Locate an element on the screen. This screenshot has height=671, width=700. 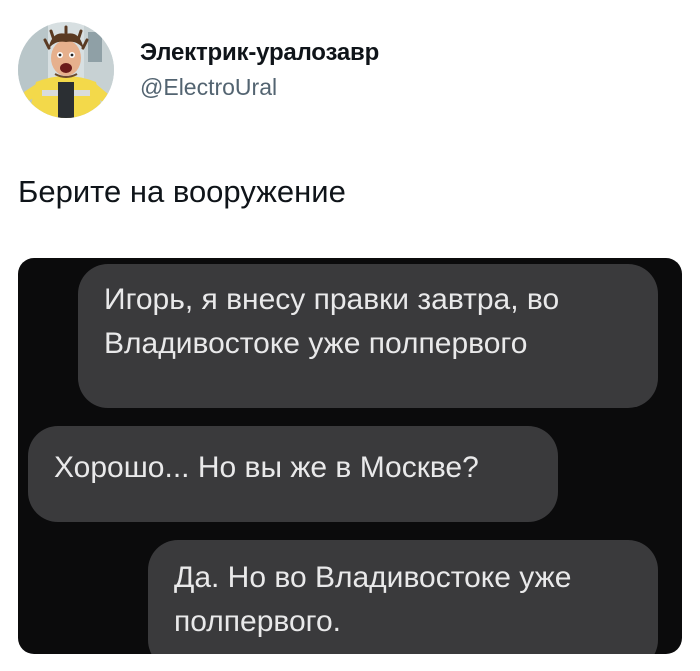
avatar-photo-icon is located at coordinates (66, 70).